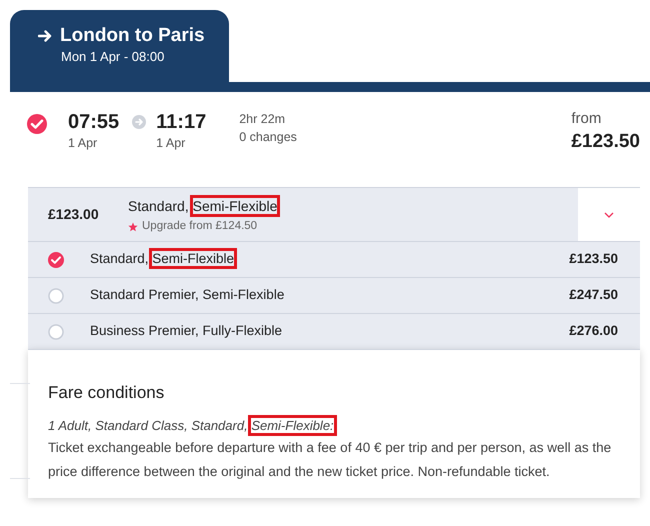 The image size is (650, 526). Describe the element at coordinates (605, 142) in the screenshot. I see `journey-price: £123.50` at that location.